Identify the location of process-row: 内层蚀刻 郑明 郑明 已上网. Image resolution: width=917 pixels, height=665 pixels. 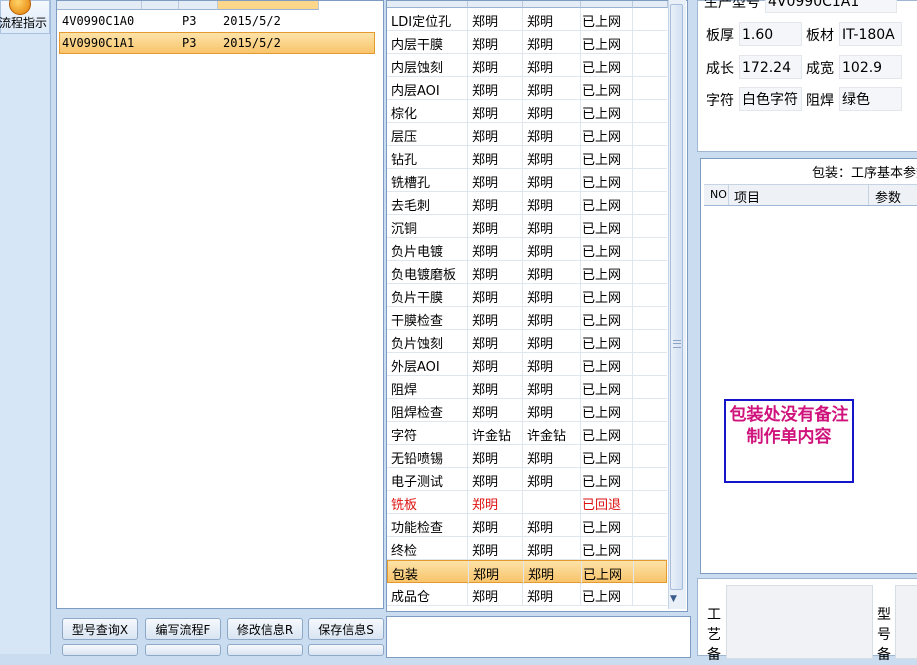
(527, 65).